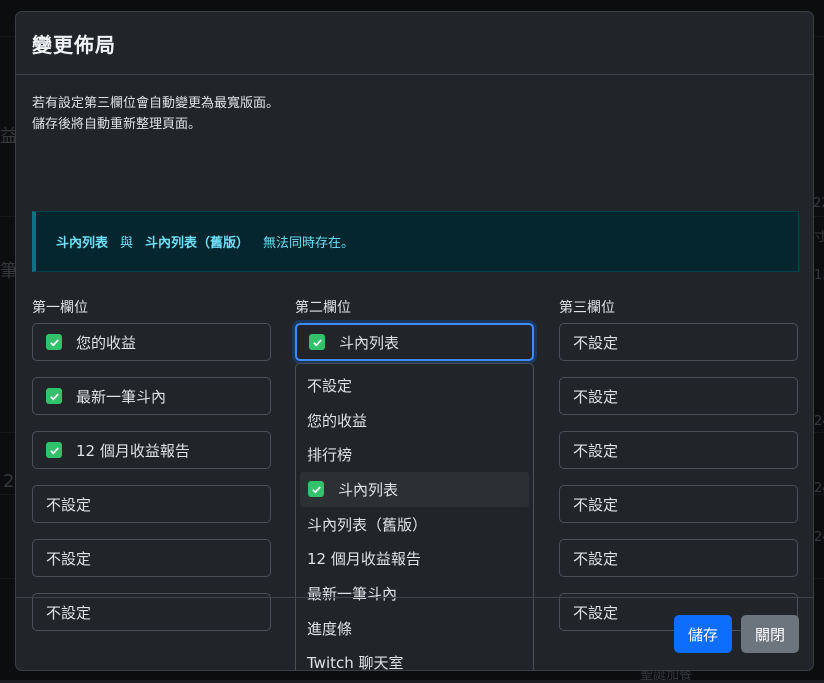 This screenshot has height=683, width=824. Describe the element at coordinates (364, 559) in the screenshot. I see `option-label: 12 個月收益報告` at that location.